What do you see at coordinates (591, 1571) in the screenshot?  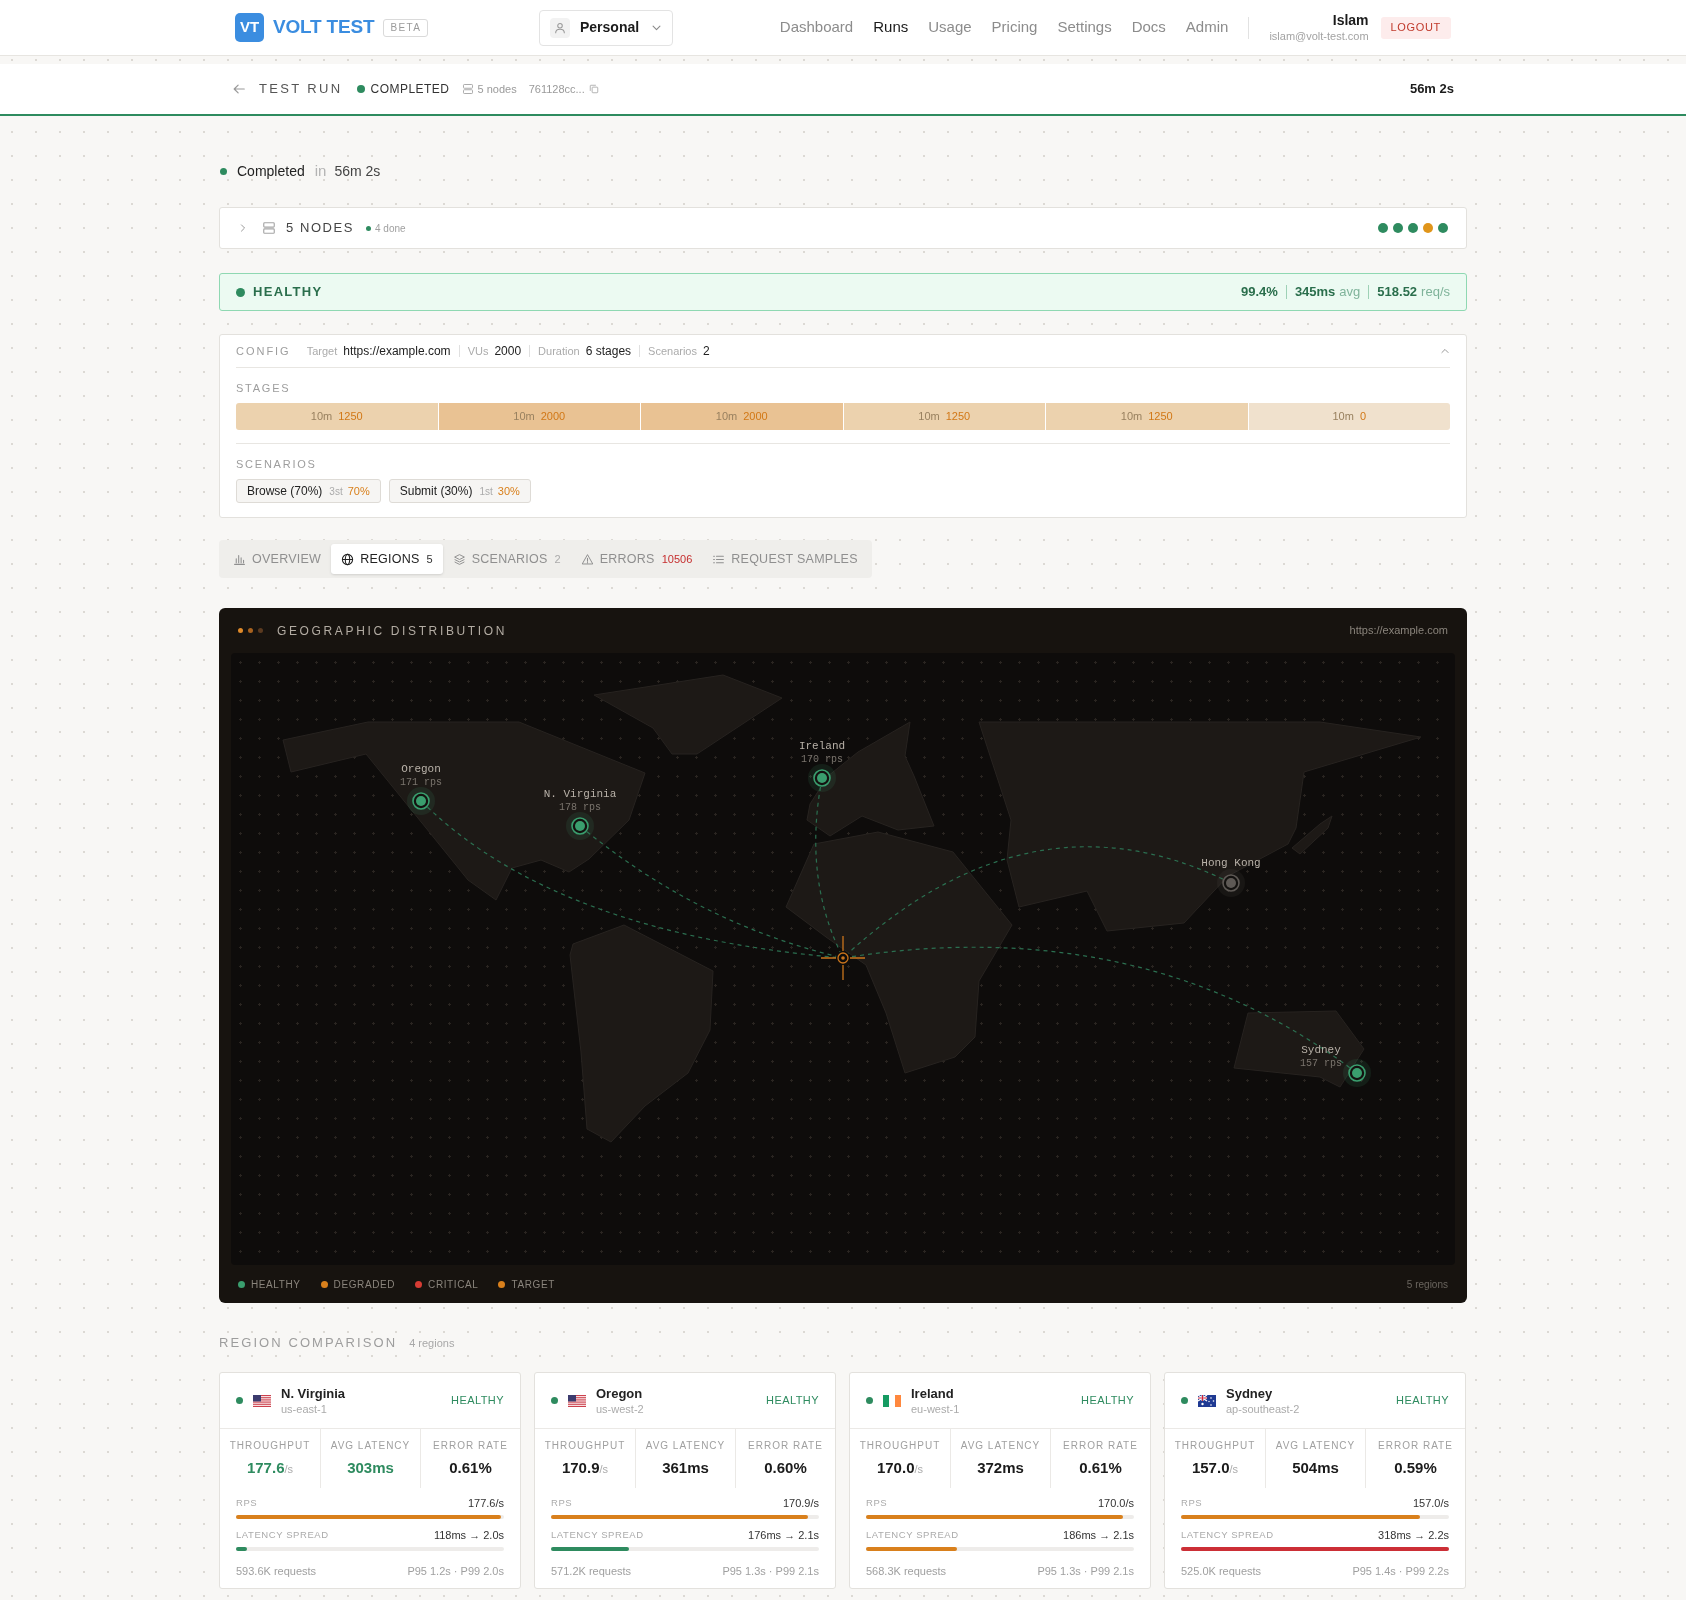 I see `request-count: 571.2K requests` at bounding box center [591, 1571].